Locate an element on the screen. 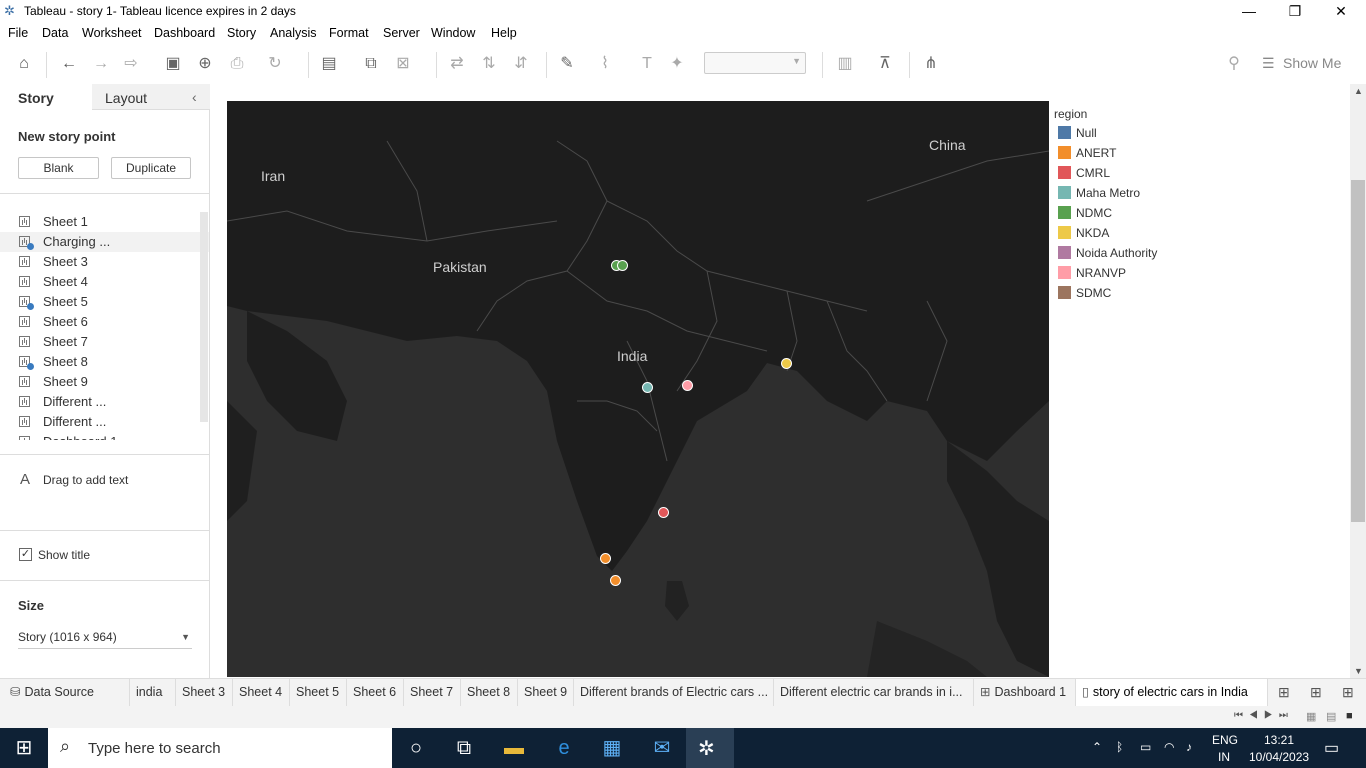 Image resolution: width=1366 pixels, height=768 pixels. notifications-icon: ▭ is located at coordinates (1331, 748).